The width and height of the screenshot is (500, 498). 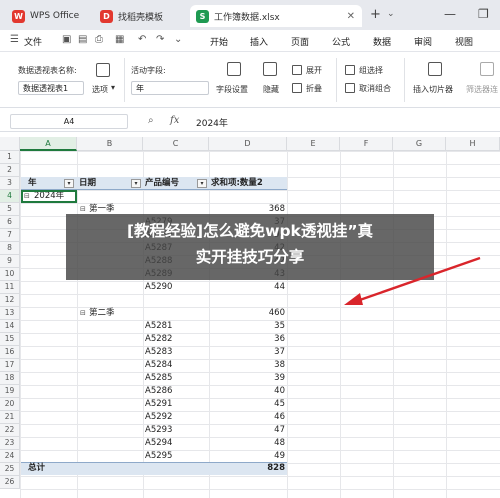 What do you see at coordinates (10, 326) in the screenshot?
I see `row-header: 14` at bounding box center [10, 326].